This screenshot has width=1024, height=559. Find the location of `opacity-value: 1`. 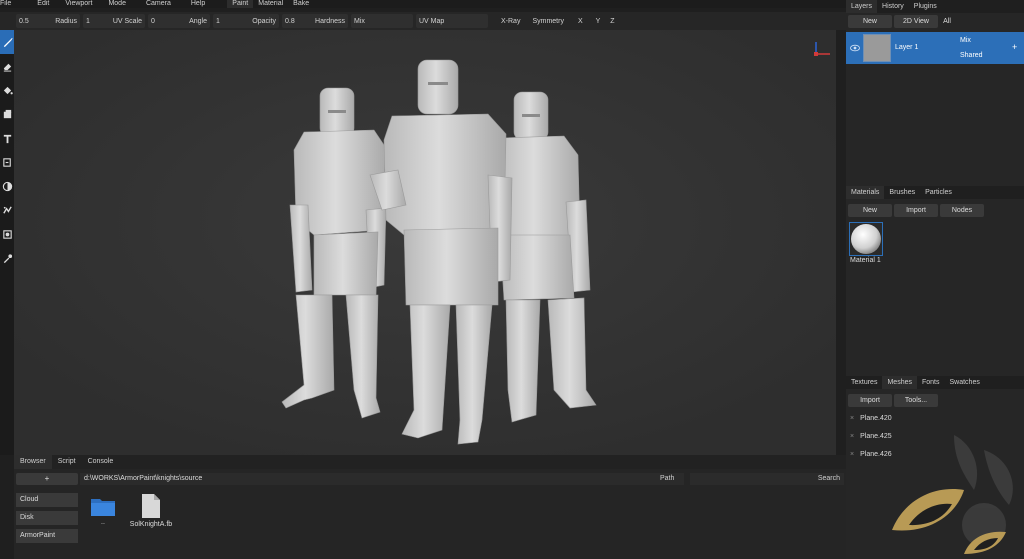

opacity-value: 1 is located at coordinates (218, 21).